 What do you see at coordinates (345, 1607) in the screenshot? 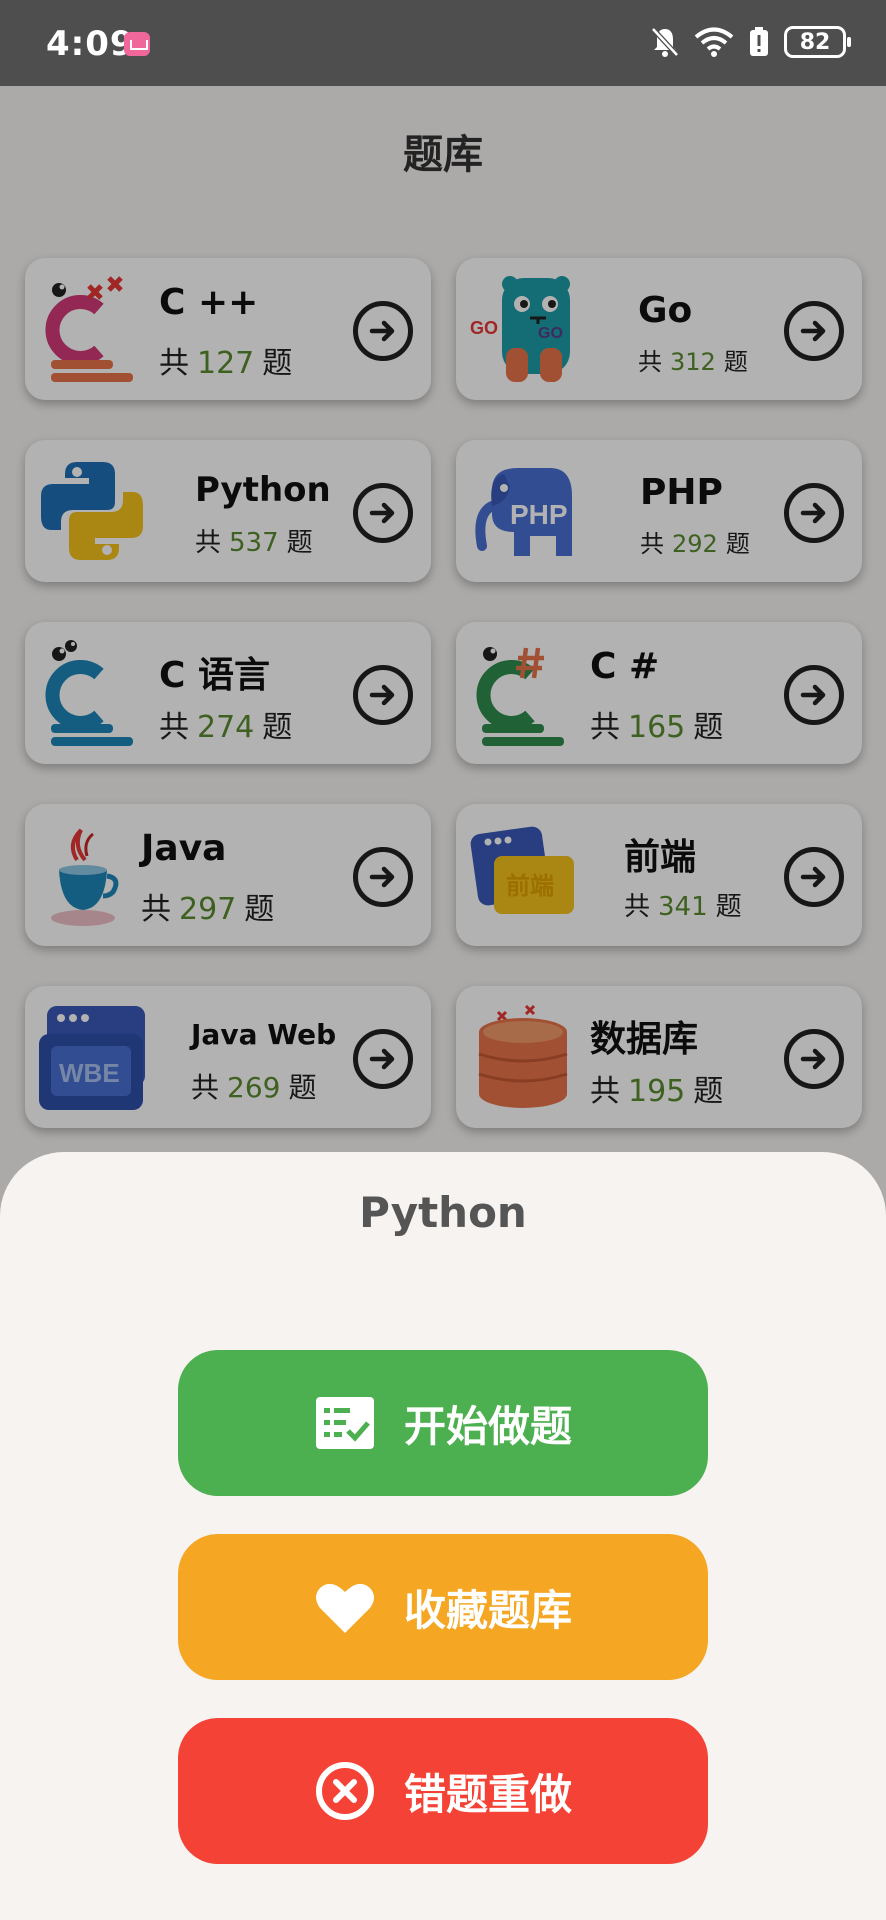
I see `heart-icon` at bounding box center [345, 1607].